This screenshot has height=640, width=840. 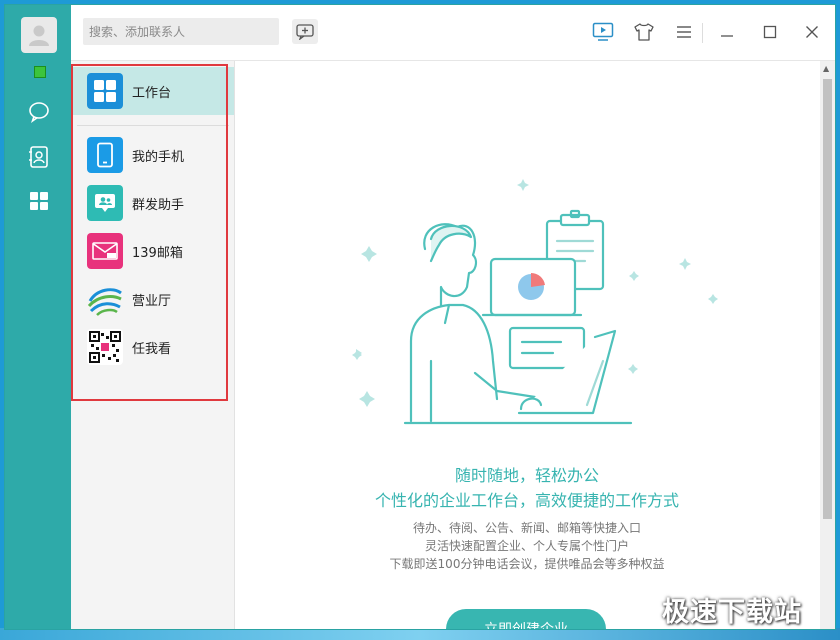 What do you see at coordinates (158, 205) in the screenshot?
I see `sidebar-item-label: 群发助手` at bounding box center [158, 205].